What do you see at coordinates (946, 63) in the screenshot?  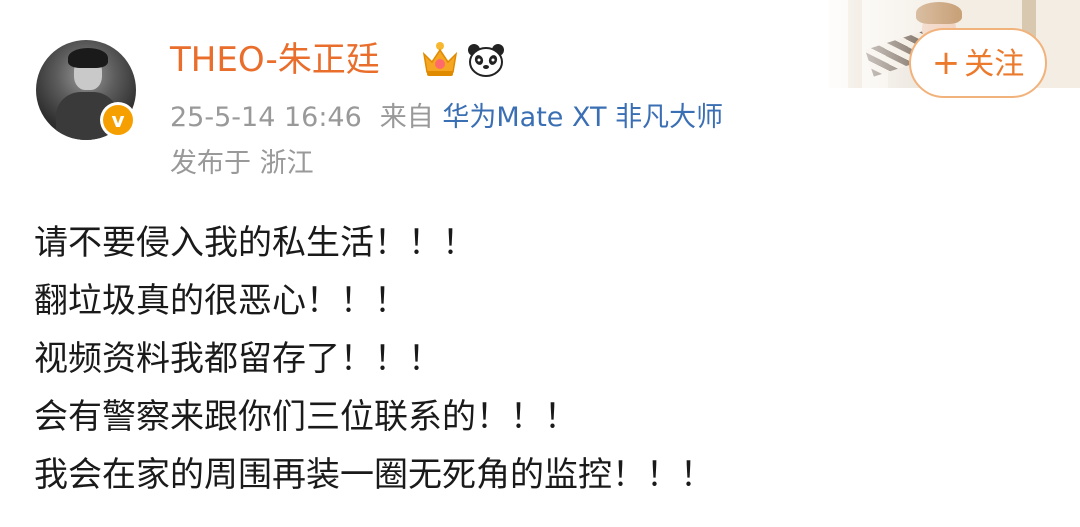 I see `plus-icon: +` at bounding box center [946, 63].